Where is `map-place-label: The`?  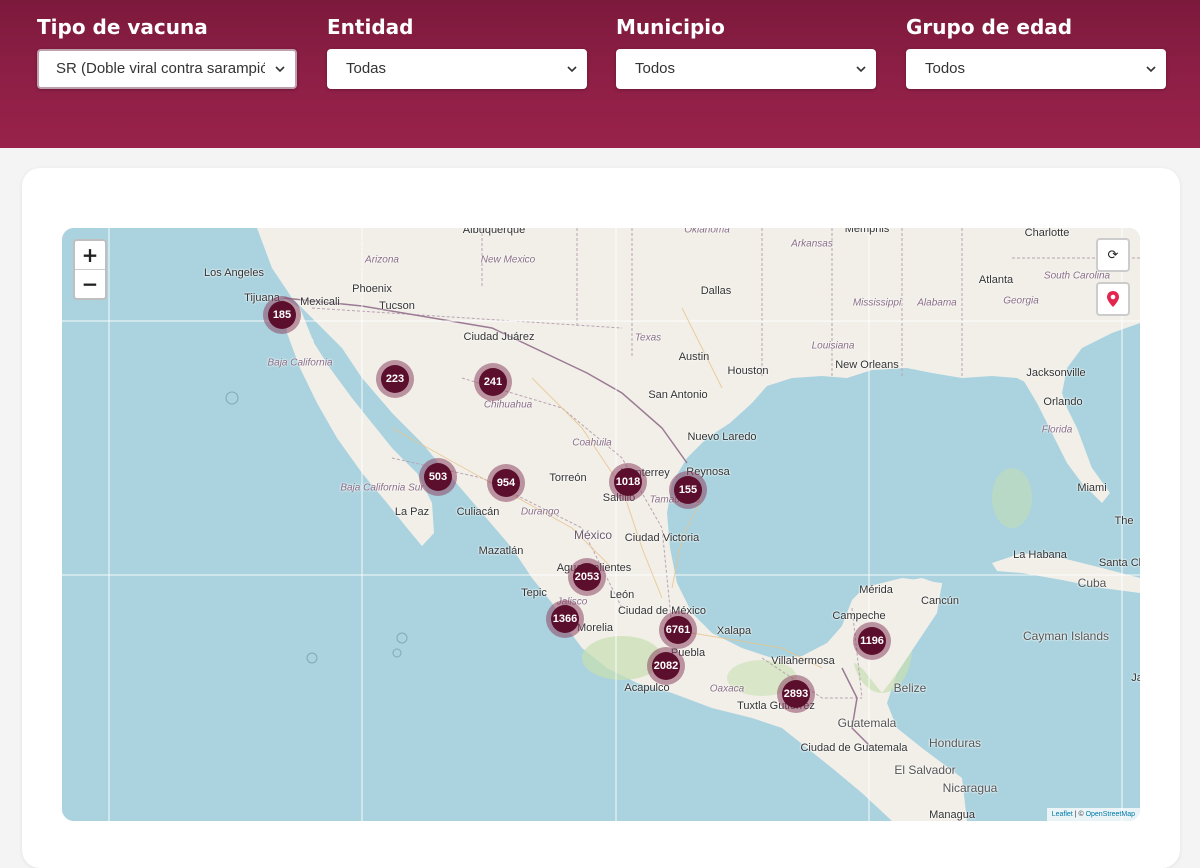 map-place-label: The is located at coordinates (1124, 521).